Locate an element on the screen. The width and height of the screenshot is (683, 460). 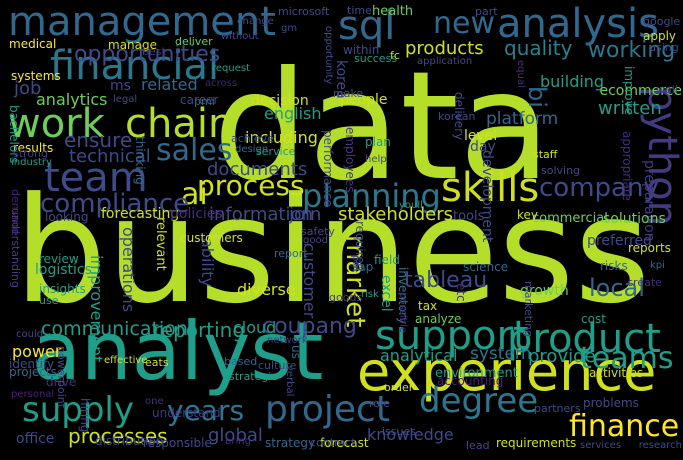
word-requirements: requirements is located at coordinates (536, 443).